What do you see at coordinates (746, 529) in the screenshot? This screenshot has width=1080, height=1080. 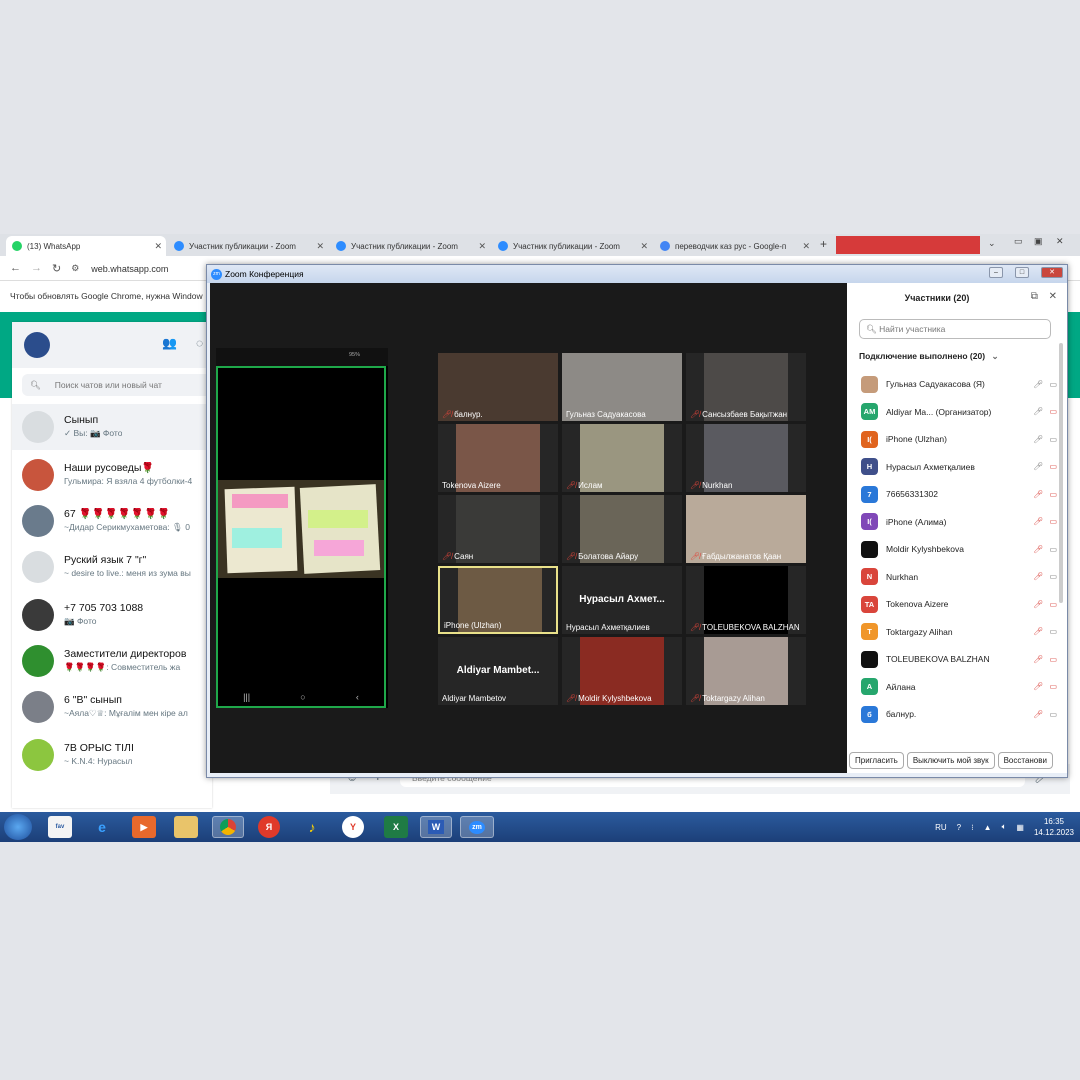 I see `video-tile: 🎤︎̸ Ғабдылжанатов Қаан` at bounding box center [746, 529].